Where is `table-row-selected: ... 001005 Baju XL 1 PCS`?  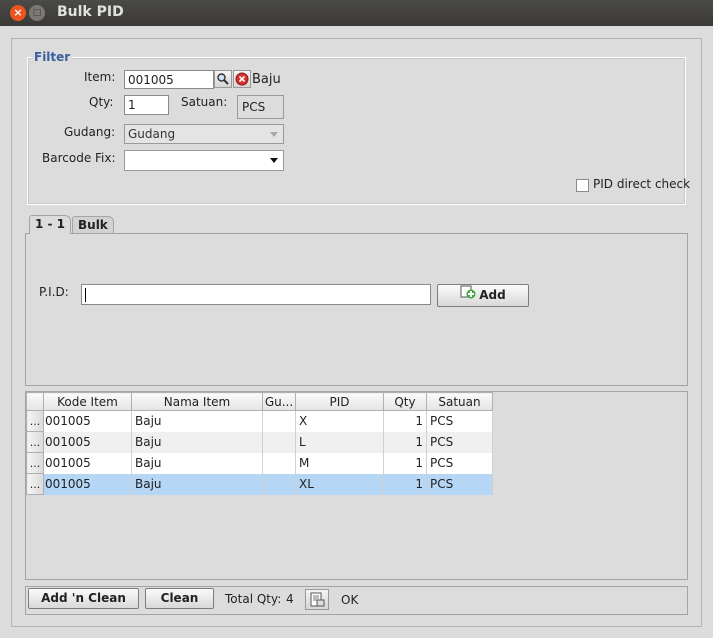
table-row-selected: ... 001005 Baju XL 1 PCS is located at coordinates (259, 484).